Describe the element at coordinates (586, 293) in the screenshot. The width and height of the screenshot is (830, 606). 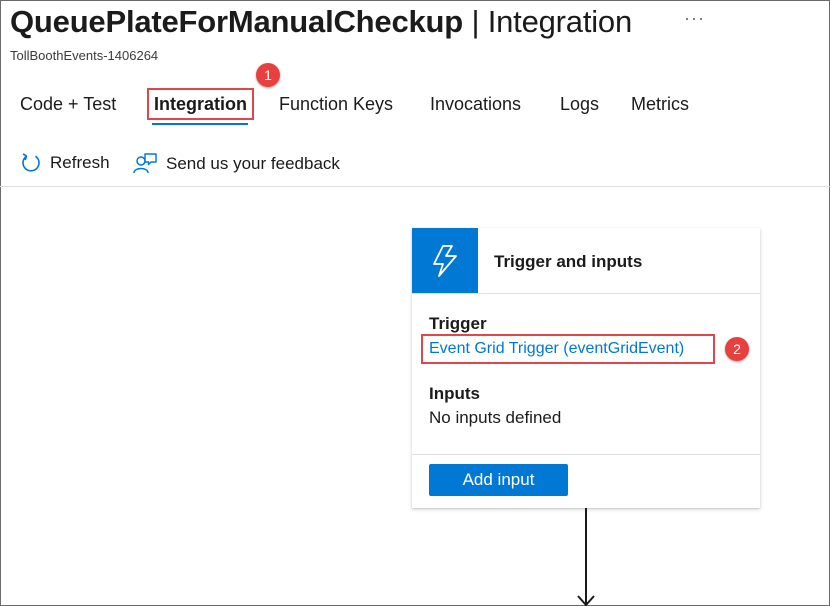
I see `card-header-divider` at that location.